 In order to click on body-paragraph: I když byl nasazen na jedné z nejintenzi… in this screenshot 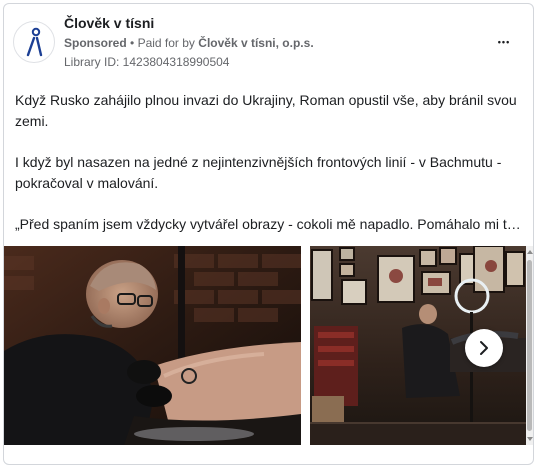, I will do `click(258, 172)`.